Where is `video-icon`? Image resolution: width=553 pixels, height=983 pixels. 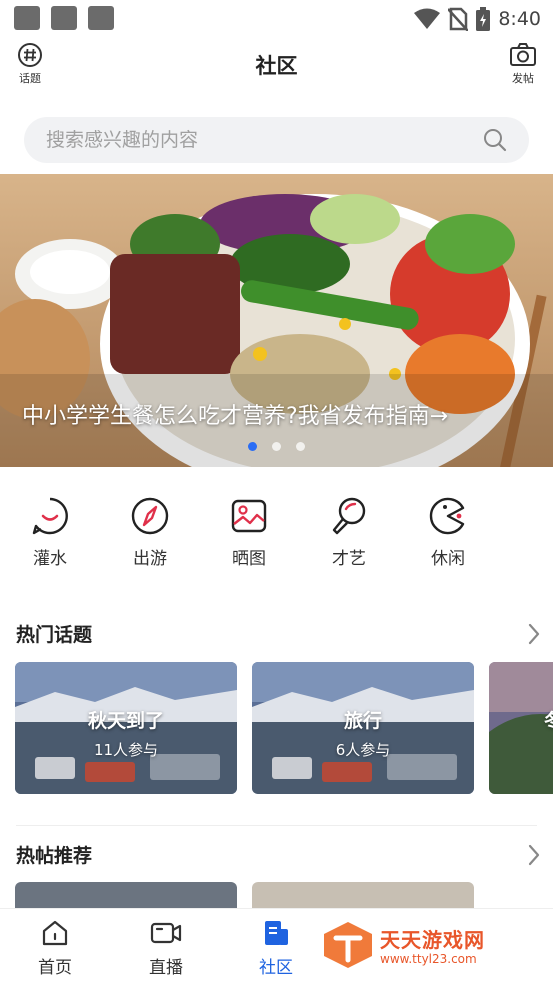 video-icon is located at coordinates (166, 933).